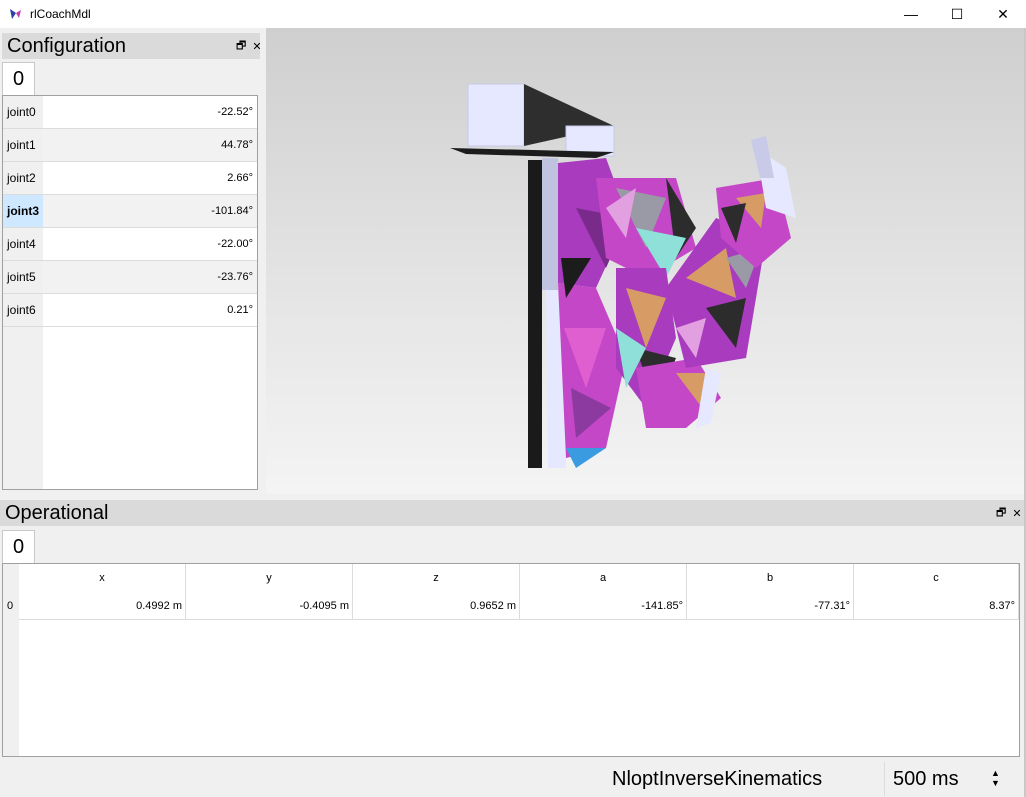  I want to click on maximize-button: ☐, so click(957, 14).